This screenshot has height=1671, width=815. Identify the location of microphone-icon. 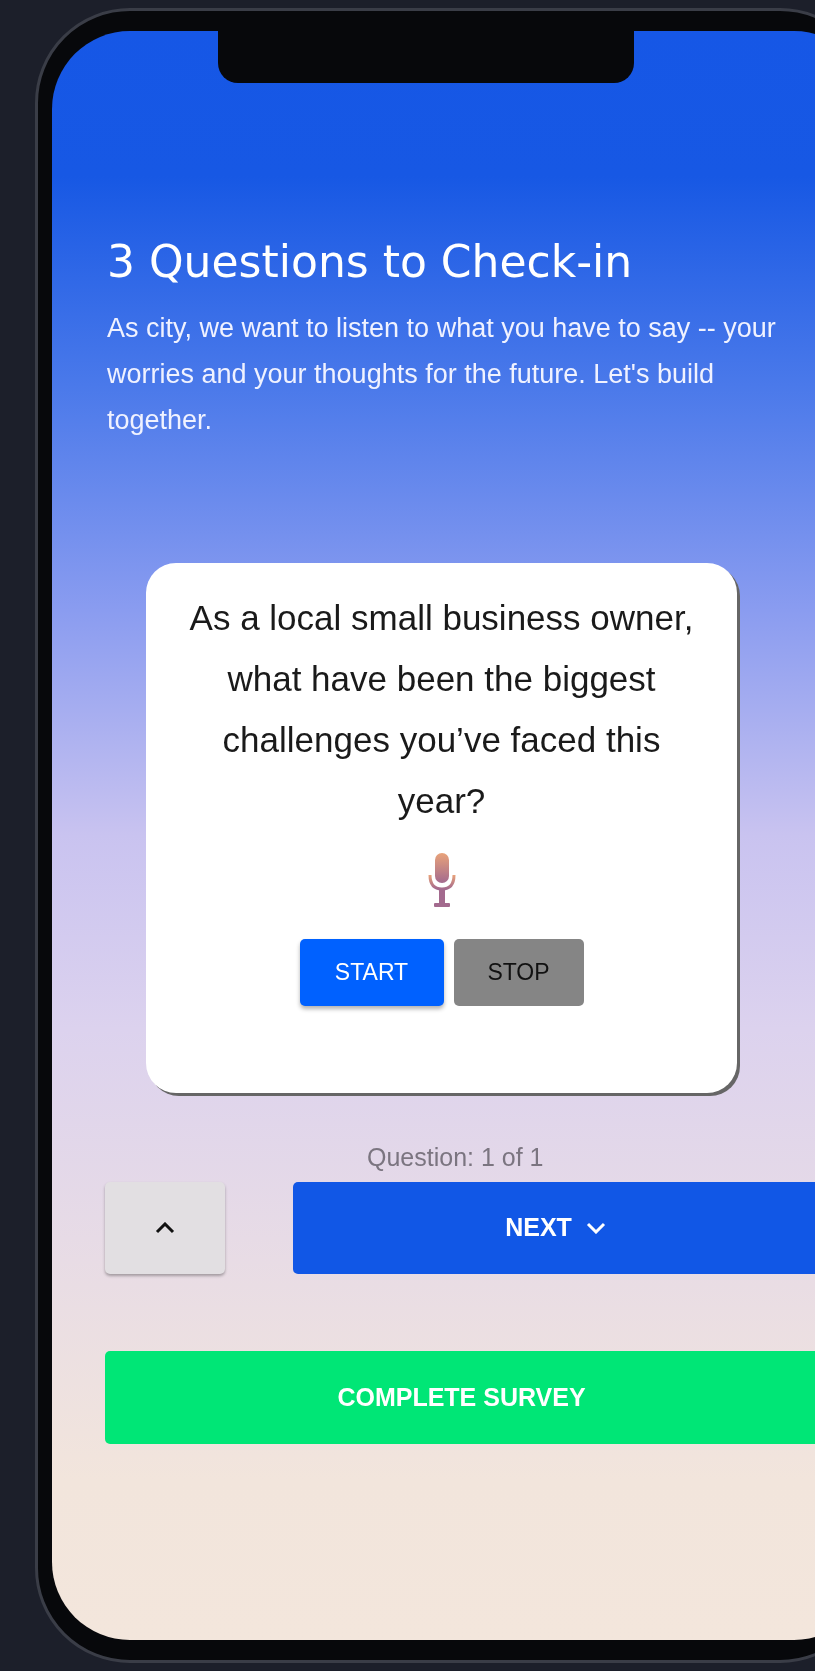
(441, 879).